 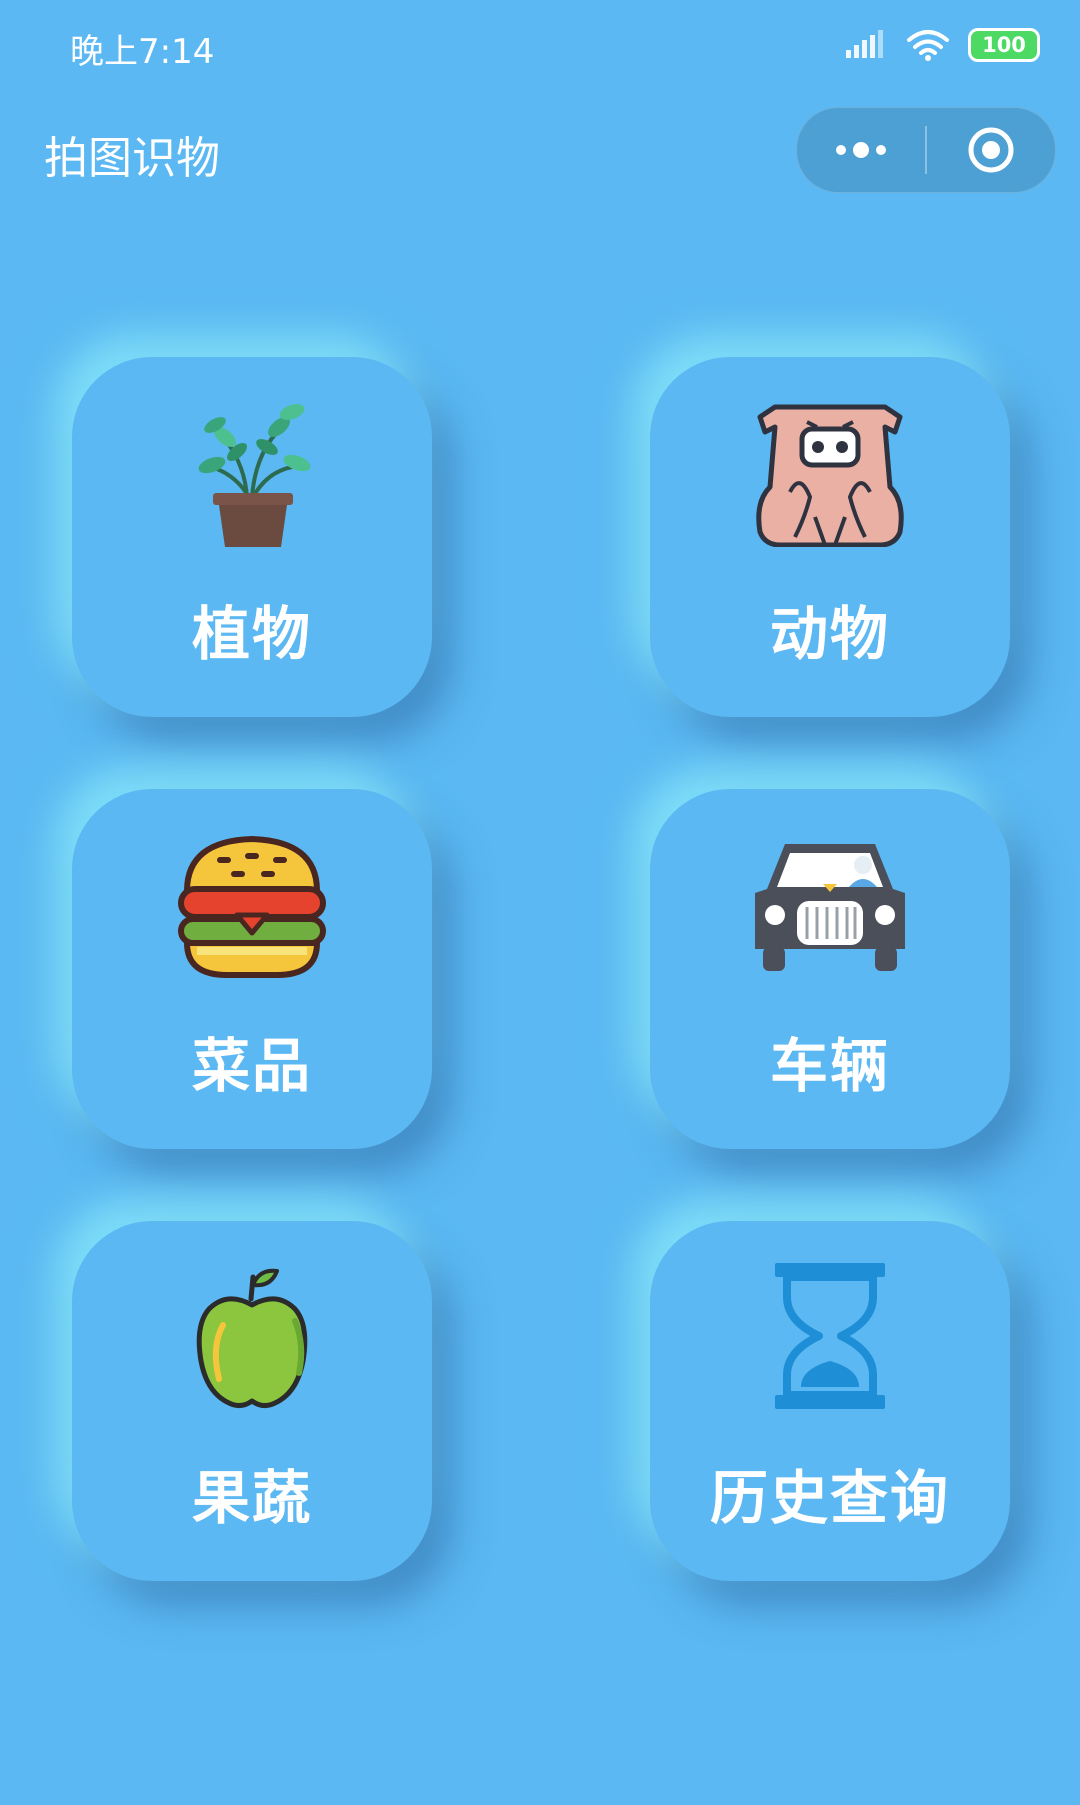 I want to click on card-label: 历史查询, so click(x=829, y=1498).